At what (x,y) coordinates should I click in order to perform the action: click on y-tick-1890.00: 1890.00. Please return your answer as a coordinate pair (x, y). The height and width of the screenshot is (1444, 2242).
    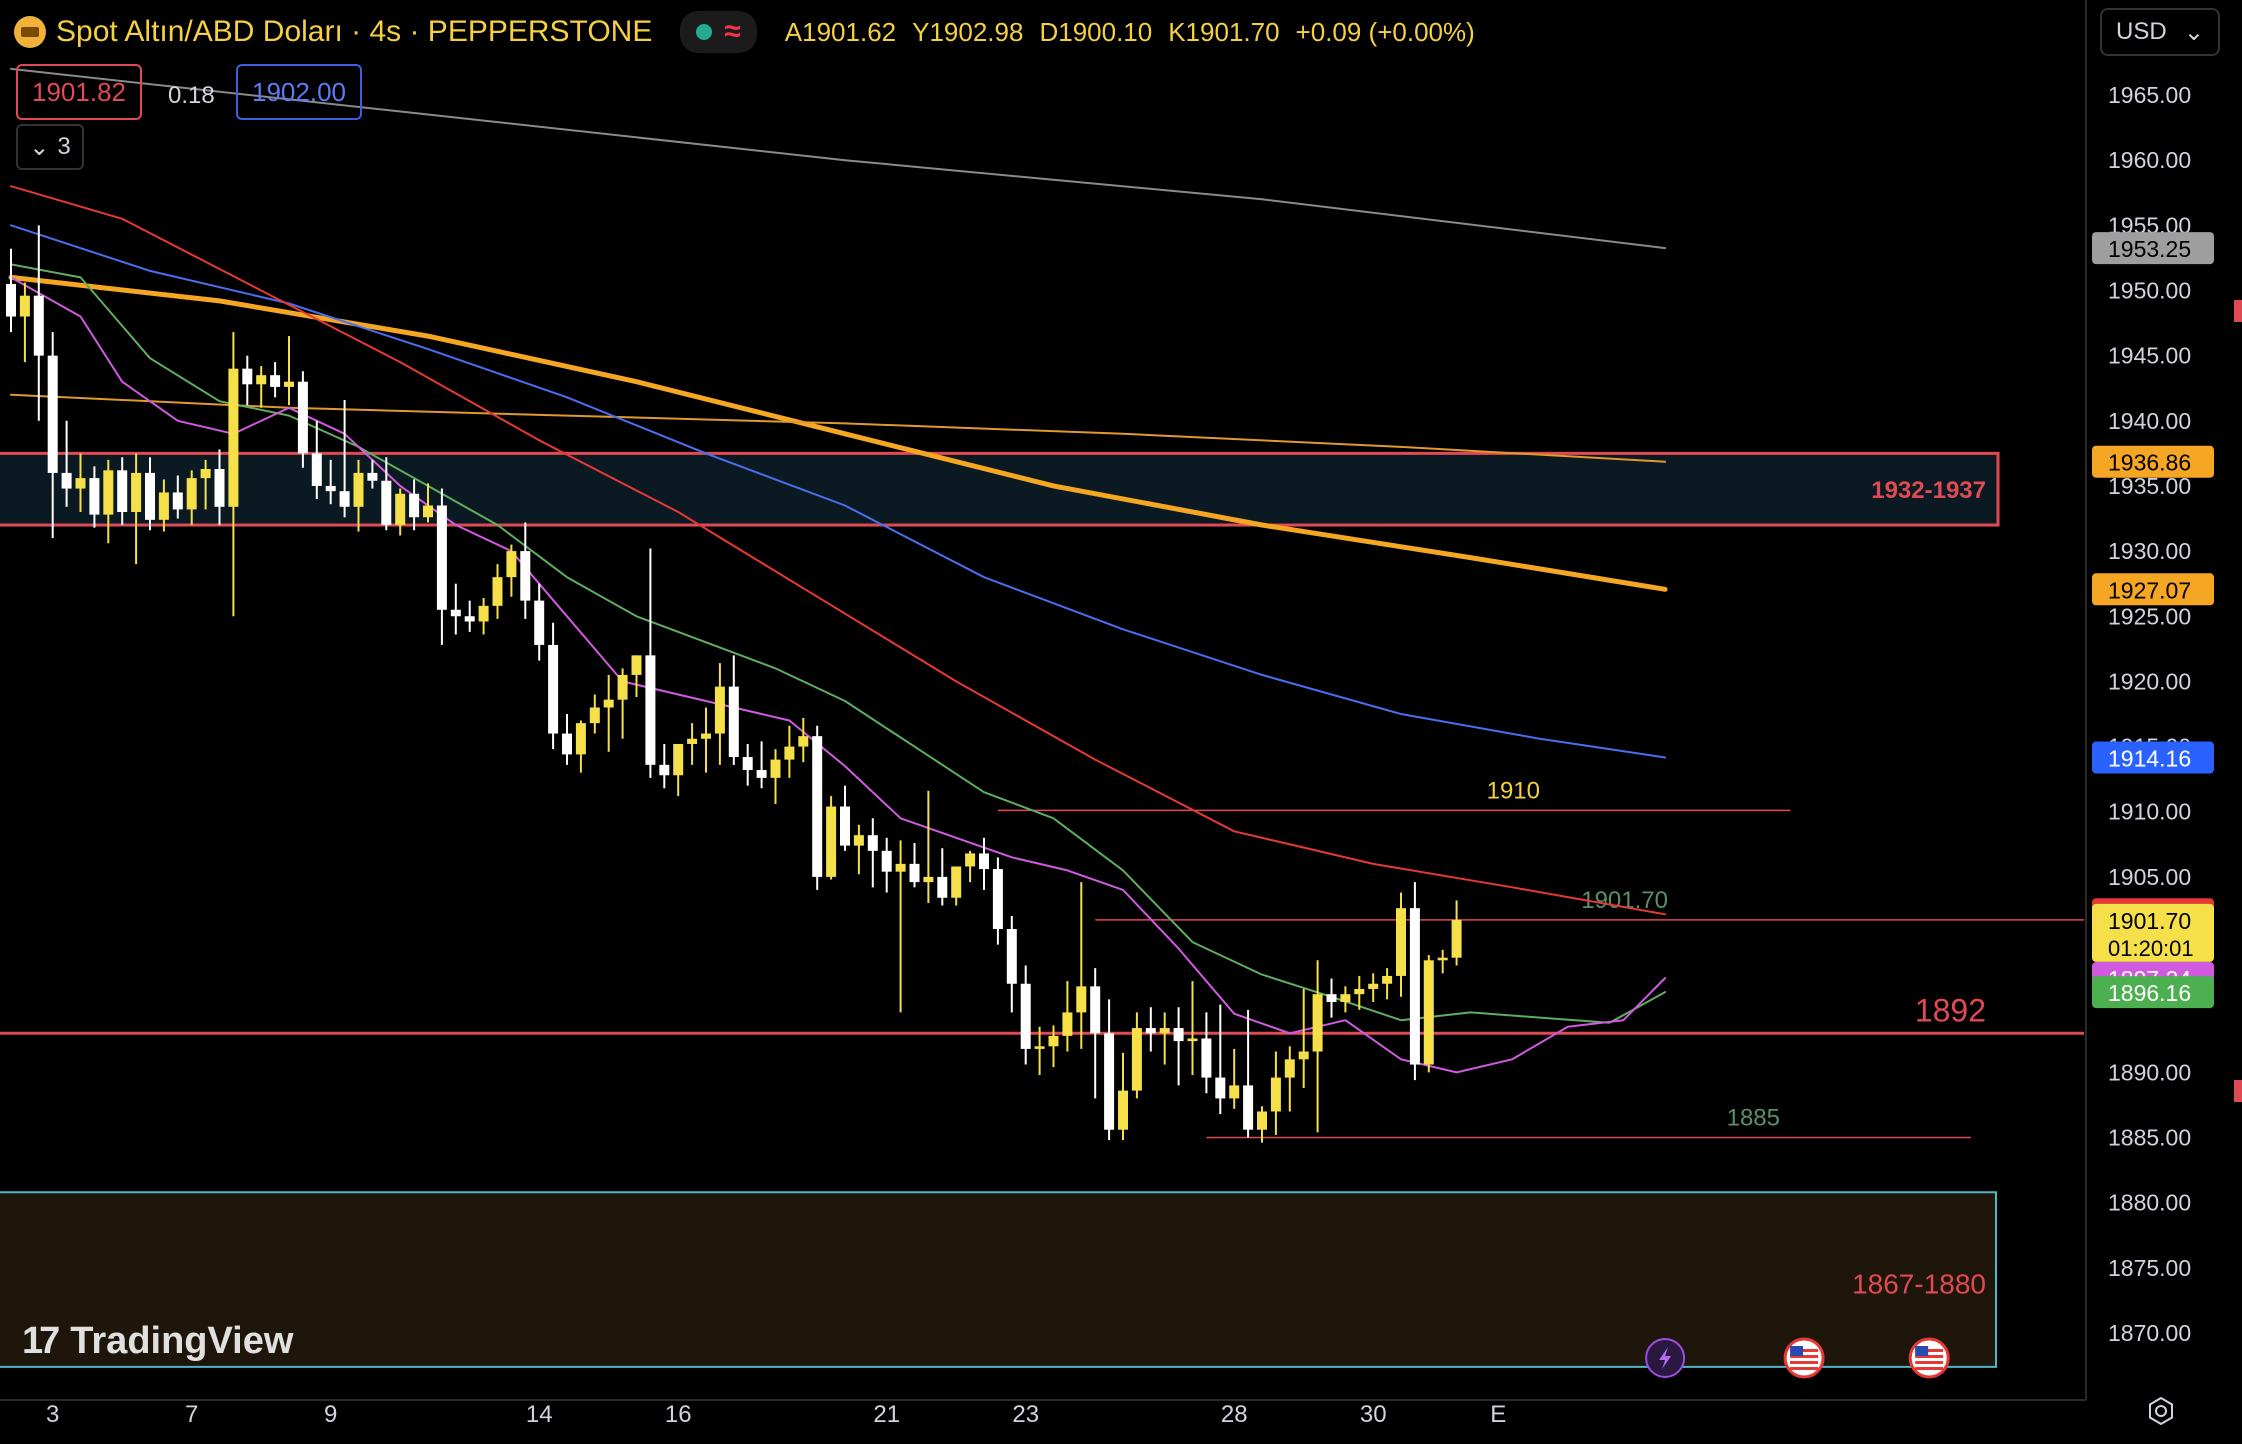
    Looking at the image, I should click on (2149, 1072).